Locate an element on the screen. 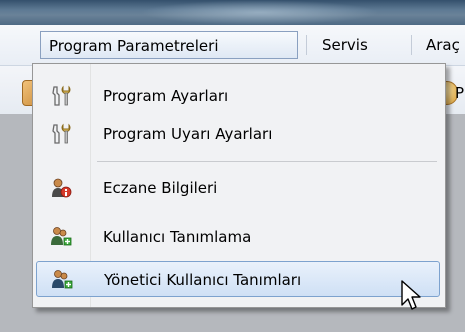 The height and width of the screenshot is (332, 465). dropdown-item-label: Program Ayarları is located at coordinates (166, 96).